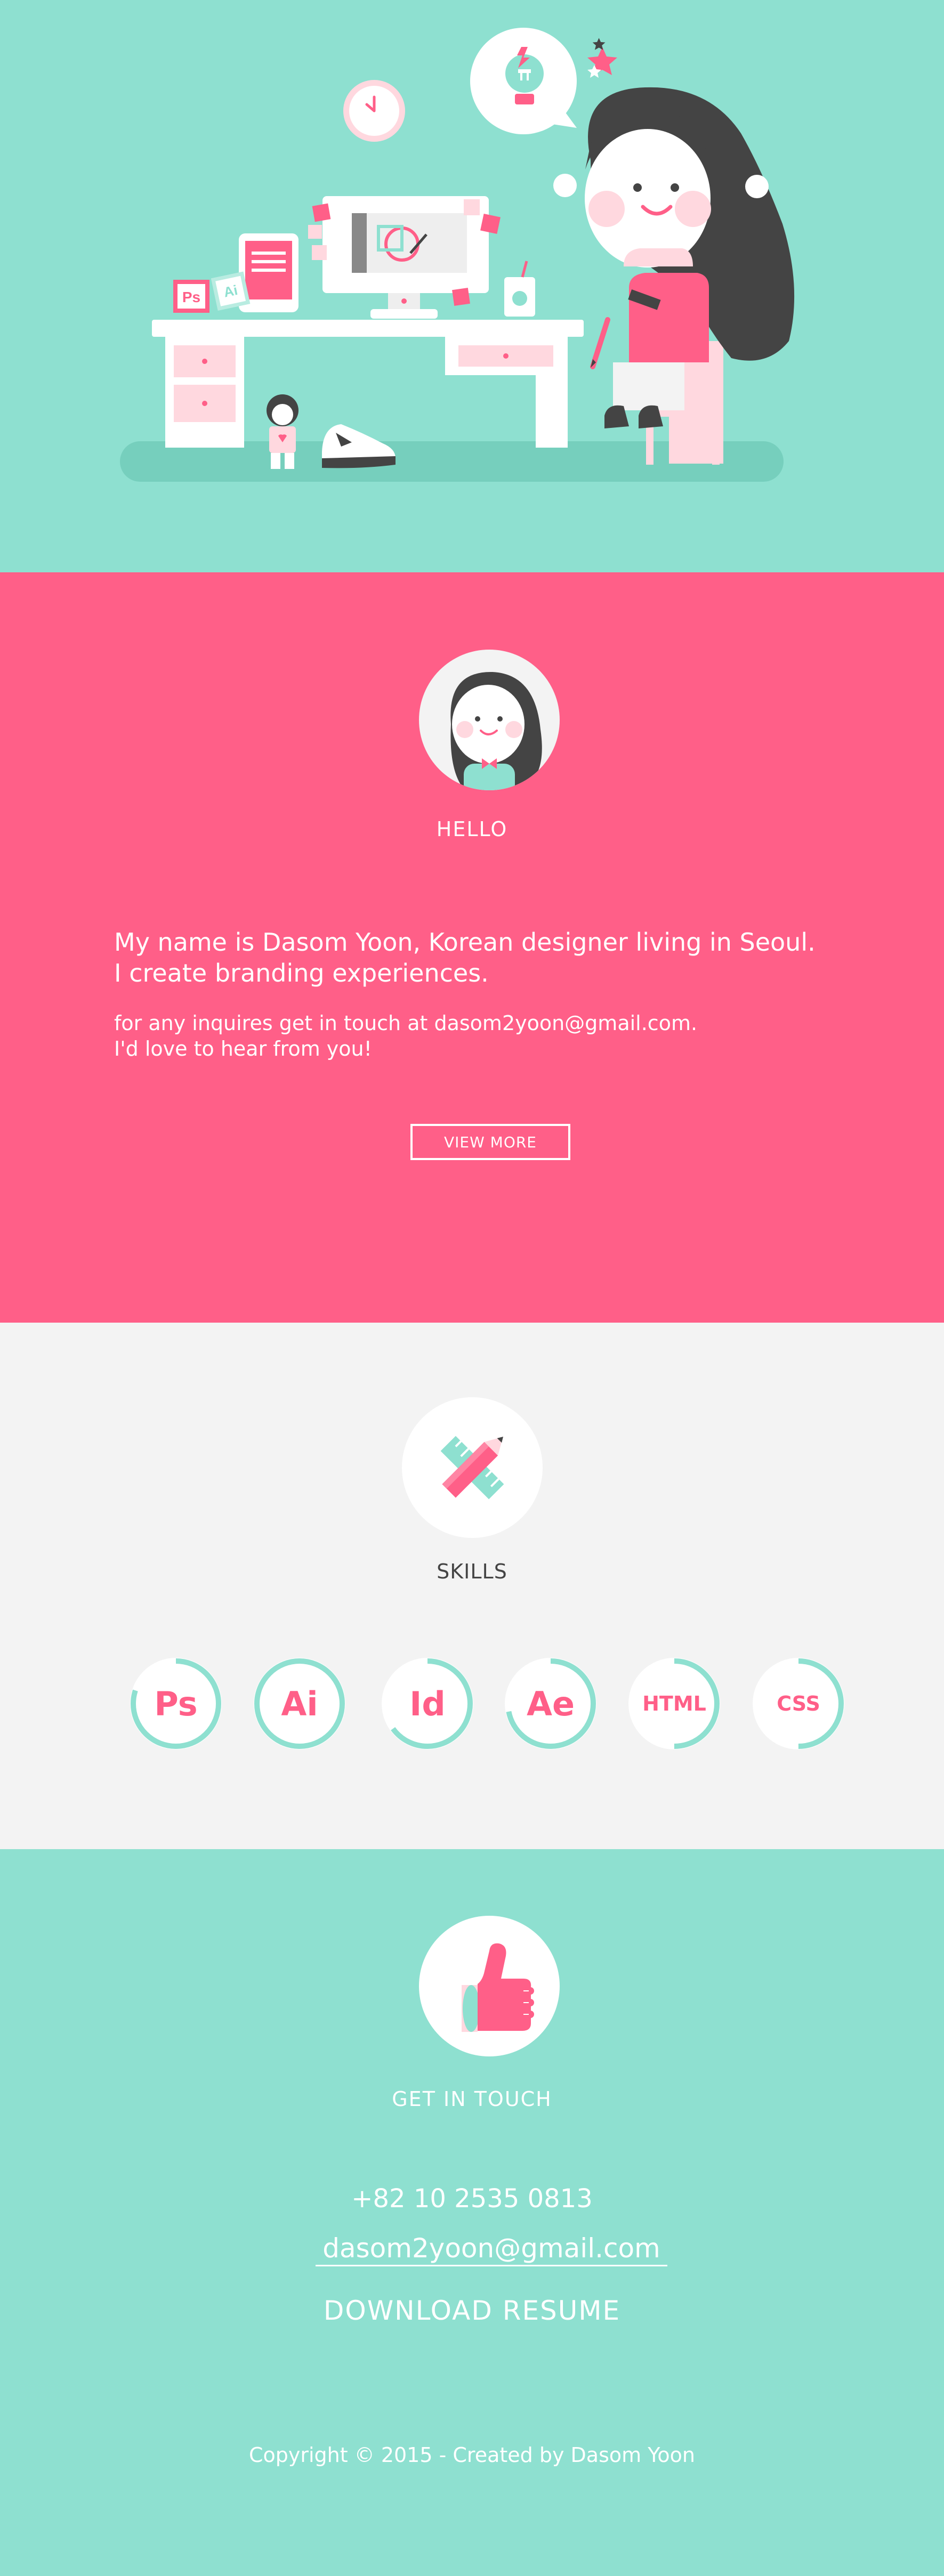 The width and height of the screenshot is (944, 2576). I want to click on skill-label: HTML, so click(674, 1703).